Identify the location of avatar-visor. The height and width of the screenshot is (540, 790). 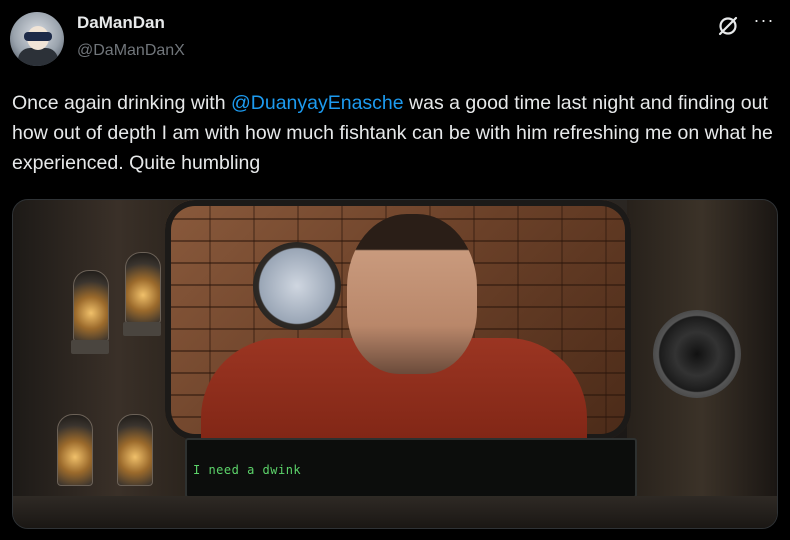
(38, 36).